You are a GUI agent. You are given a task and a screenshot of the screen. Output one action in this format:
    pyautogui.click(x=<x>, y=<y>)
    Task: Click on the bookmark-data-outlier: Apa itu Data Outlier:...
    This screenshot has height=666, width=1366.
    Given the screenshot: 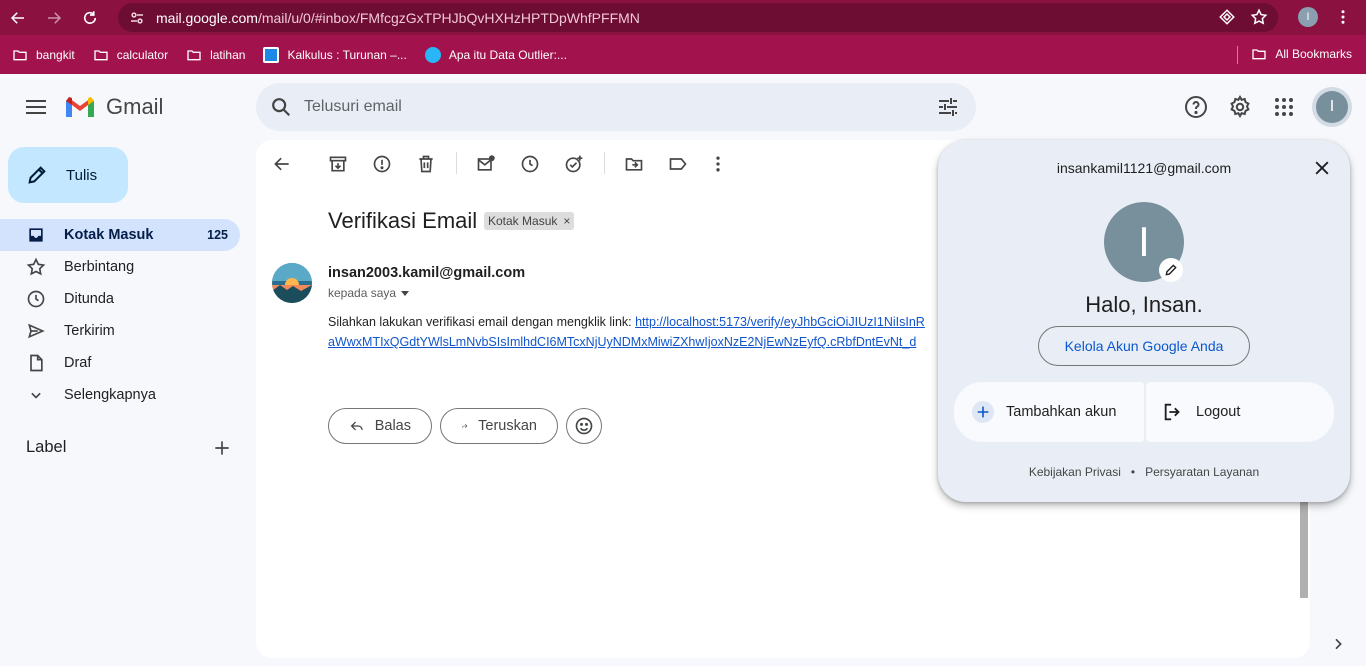 What is the action you would take?
    pyautogui.click(x=495, y=54)
    